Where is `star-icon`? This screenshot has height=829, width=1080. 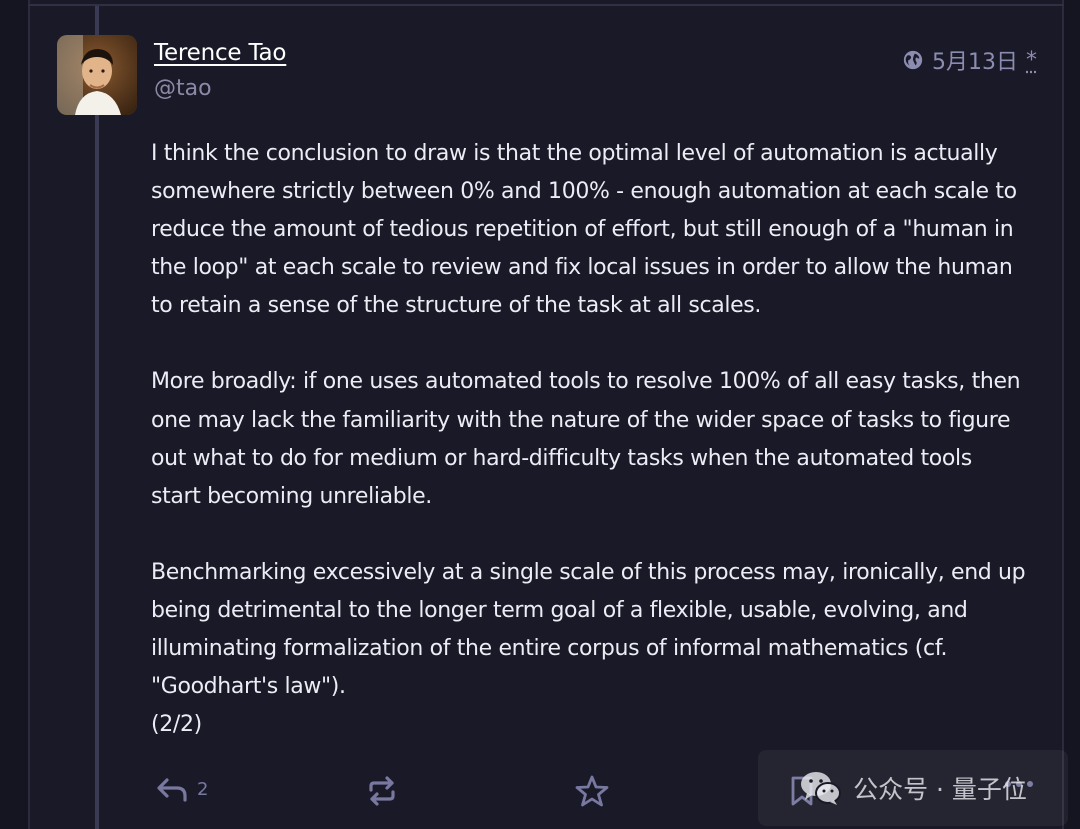 star-icon is located at coordinates (592, 791).